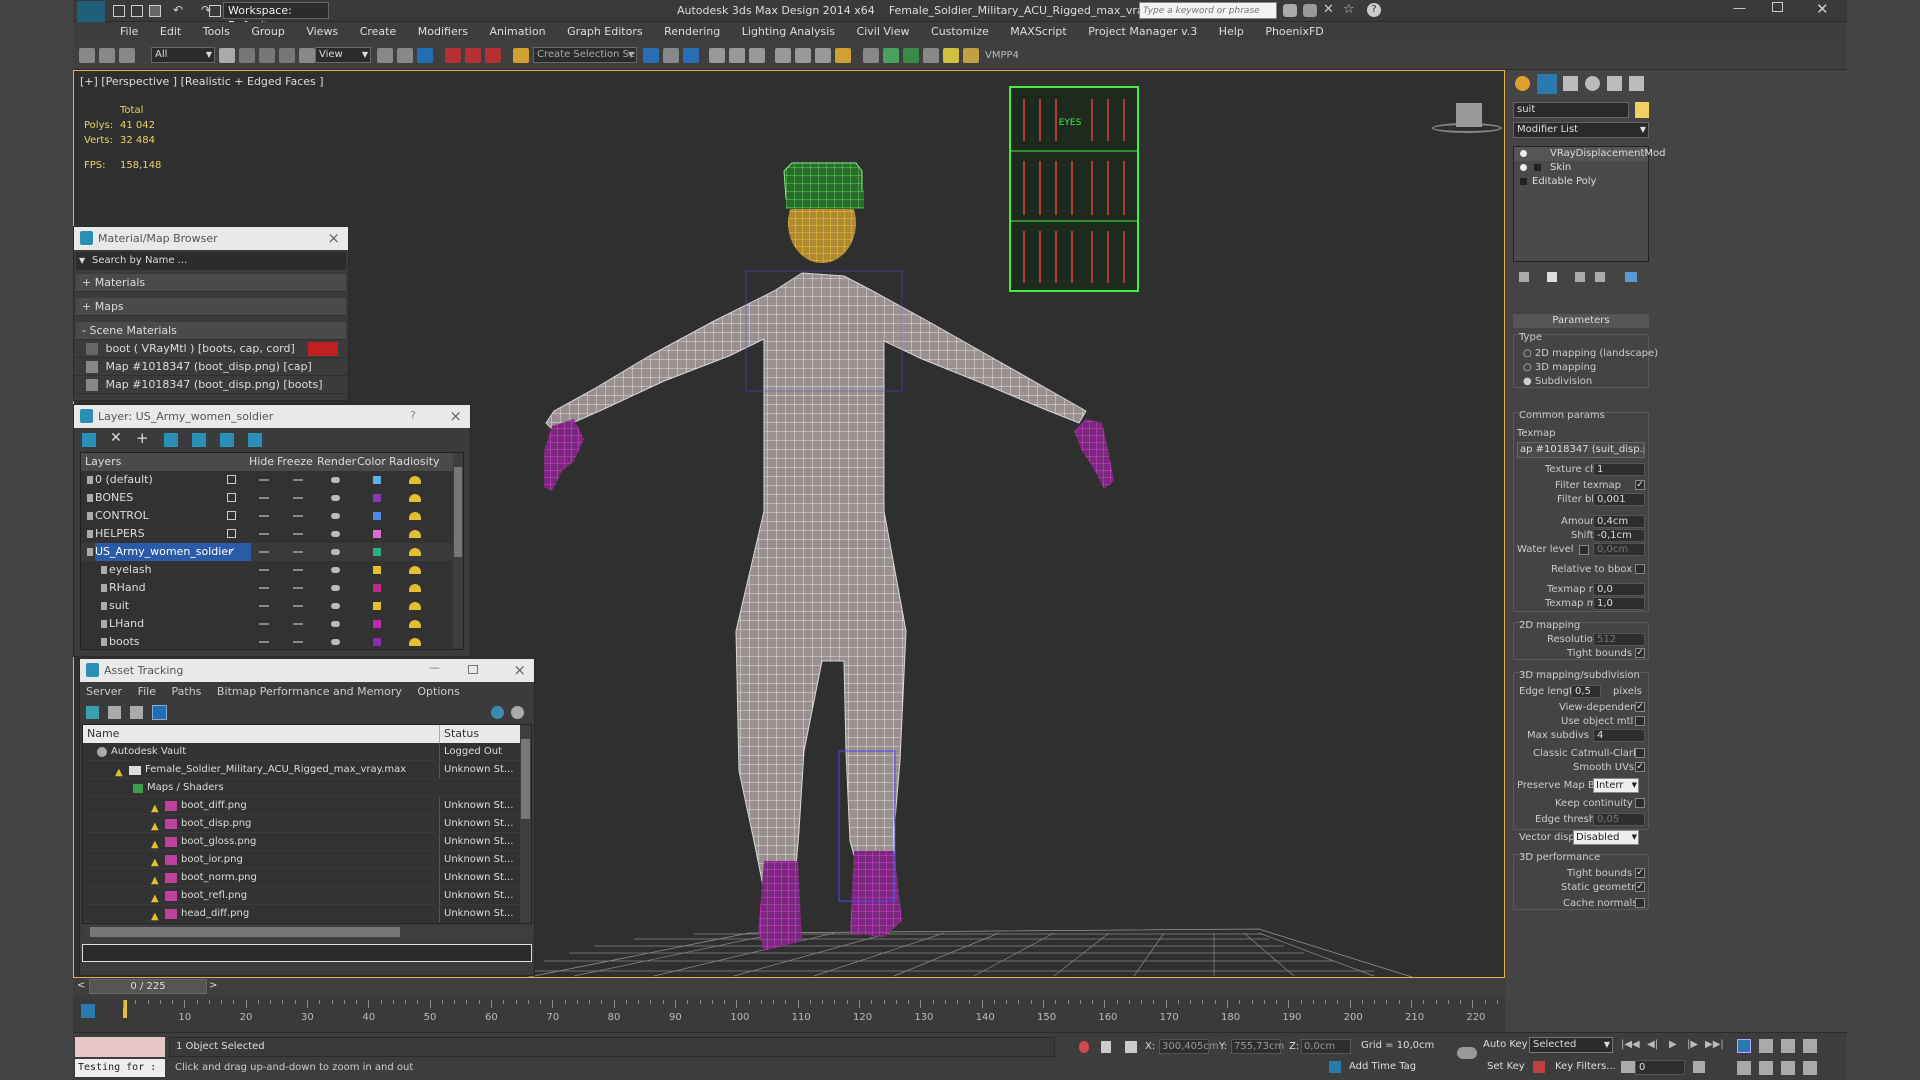 This screenshot has width=1920, height=1080. What do you see at coordinates (1523, 181) in the screenshot?
I see `expand-icon` at bounding box center [1523, 181].